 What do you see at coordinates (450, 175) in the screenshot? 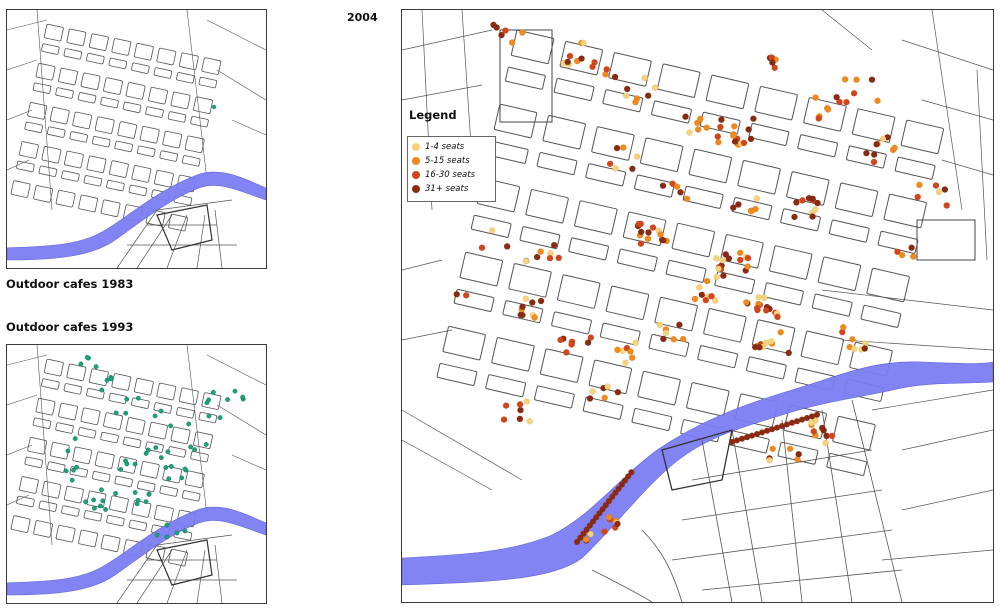
I see `legend-label: 16-30 seats` at bounding box center [450, 175].